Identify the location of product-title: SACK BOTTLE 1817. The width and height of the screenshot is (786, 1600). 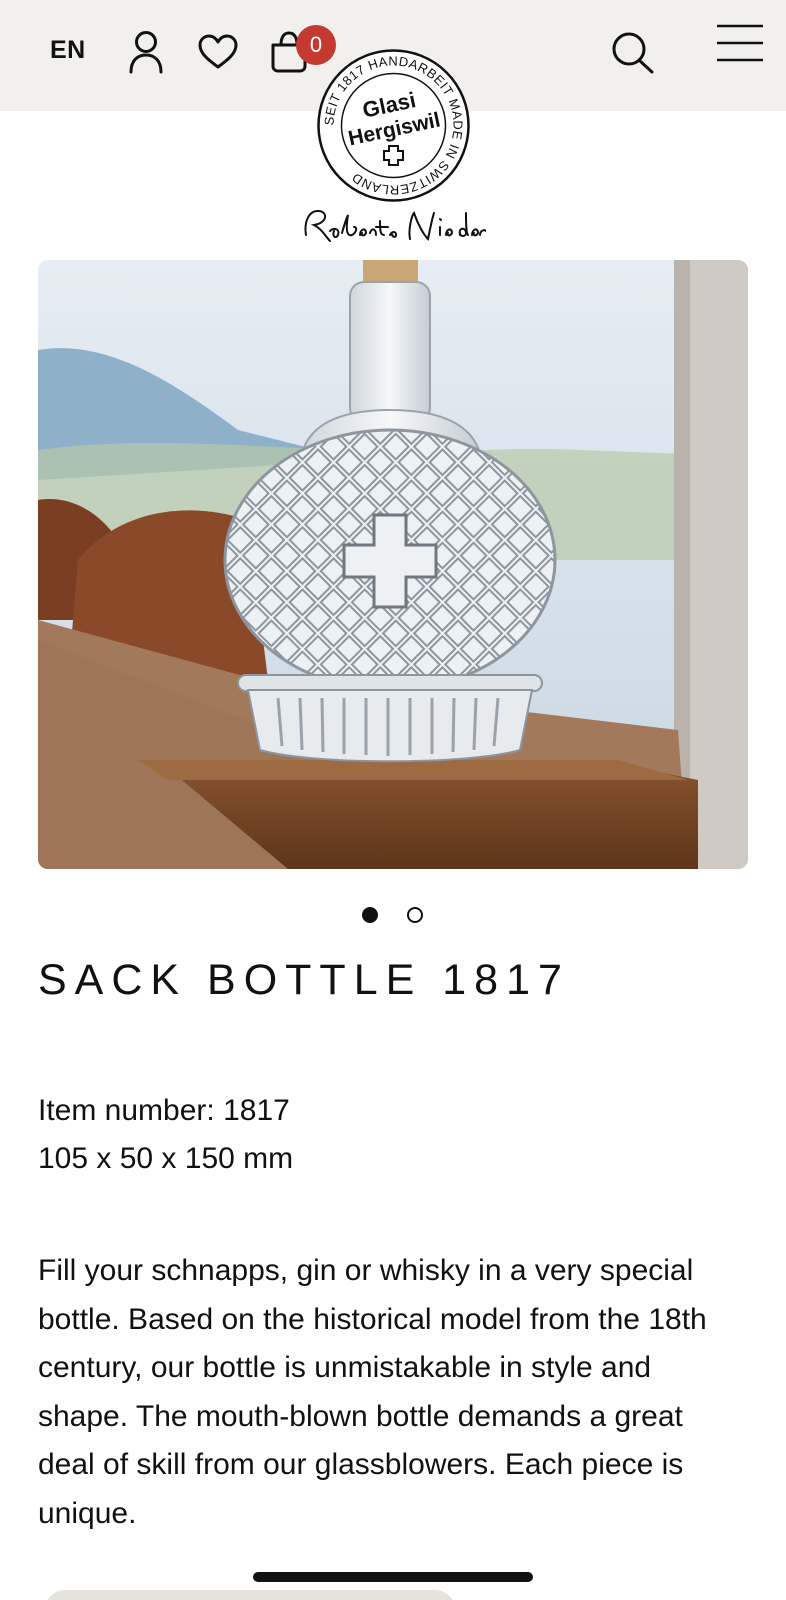
(304, 980).